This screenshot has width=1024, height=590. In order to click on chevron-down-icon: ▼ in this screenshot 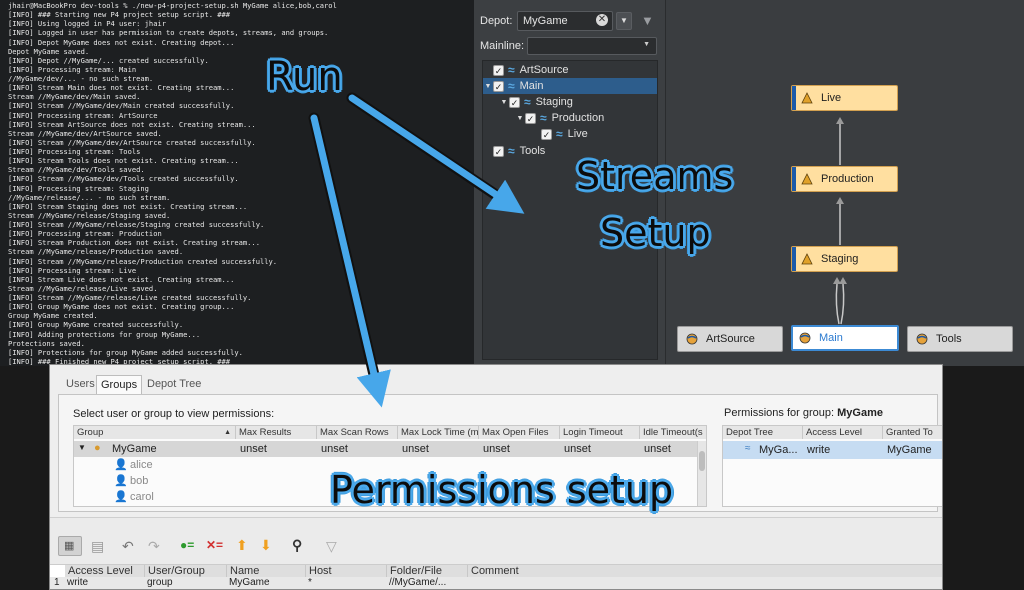, I will do `click(624, 21)`.